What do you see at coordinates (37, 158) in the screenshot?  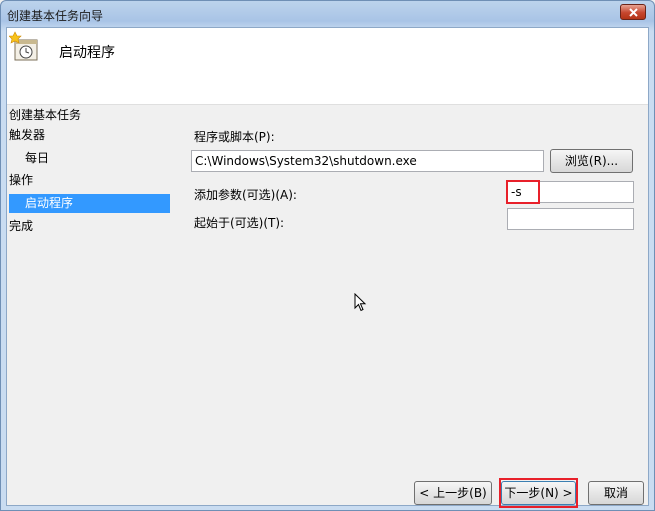 I see `nav-item-daily: 每日` at bounding box center [37, 158].